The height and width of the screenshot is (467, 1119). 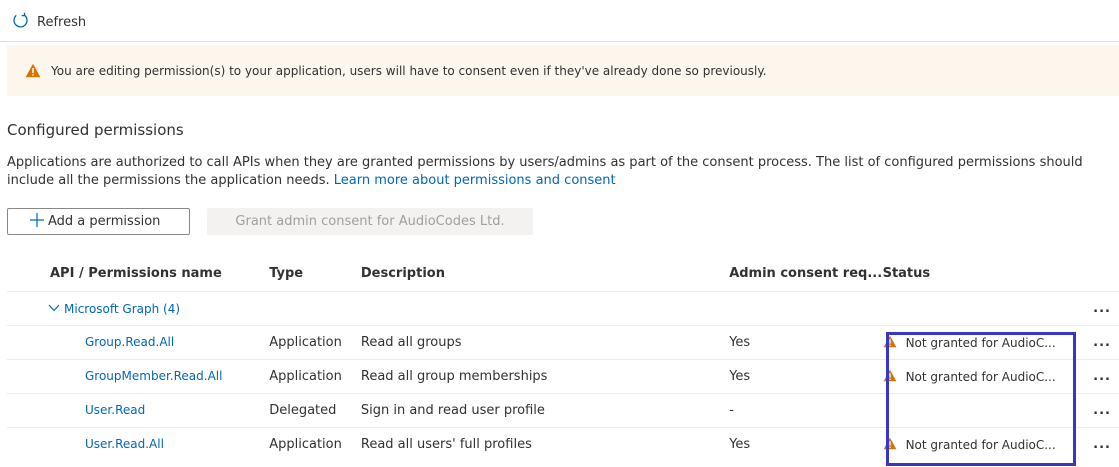 What do you see at coordinates (122, 309) in the screenshot?
I see `api-group-name: Microsoft Graph (4)` at bounding box center [122, 309].